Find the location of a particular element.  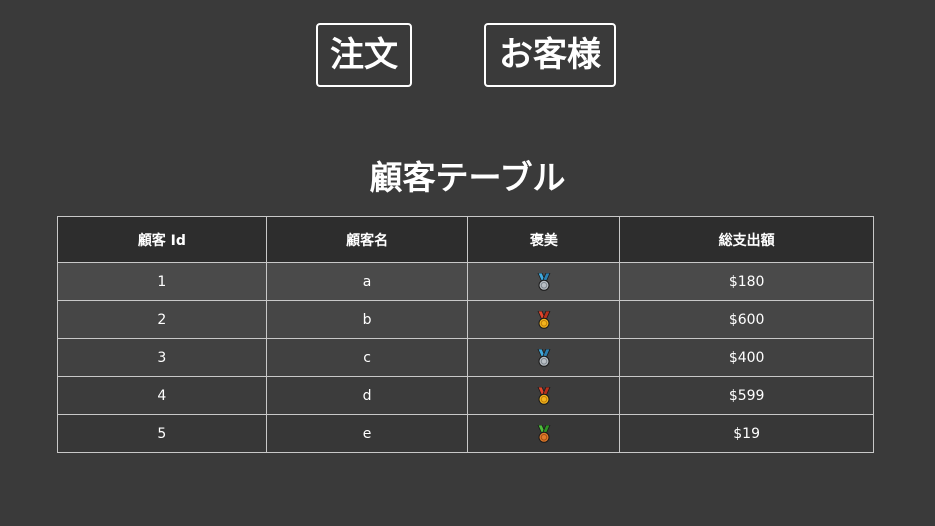

customers-button: お客様 is located at coordinates (550, 55).